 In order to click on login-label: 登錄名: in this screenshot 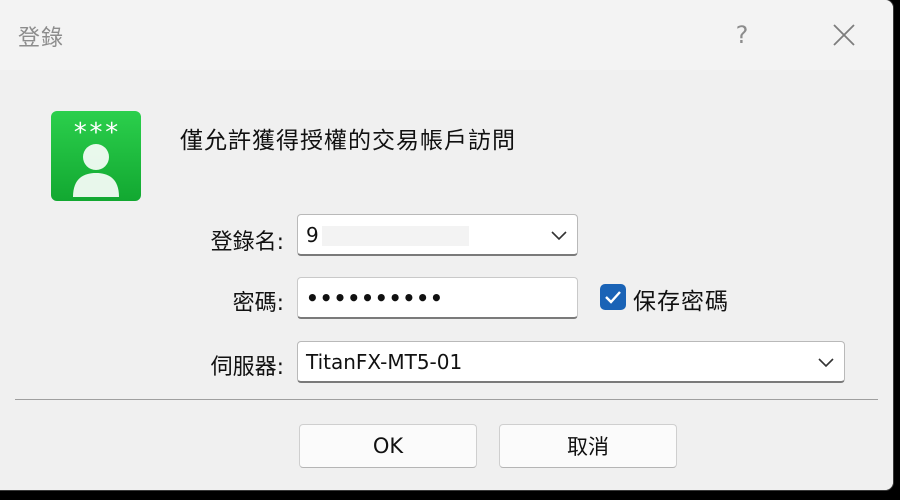, I will do `click(247, 242)`.